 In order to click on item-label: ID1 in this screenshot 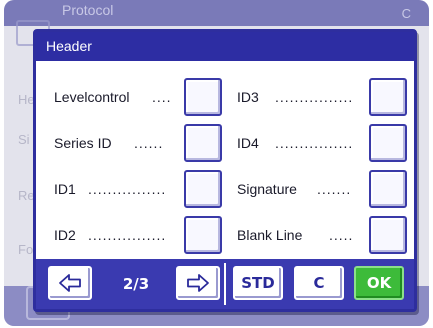, I will do `click(65, 189)`.